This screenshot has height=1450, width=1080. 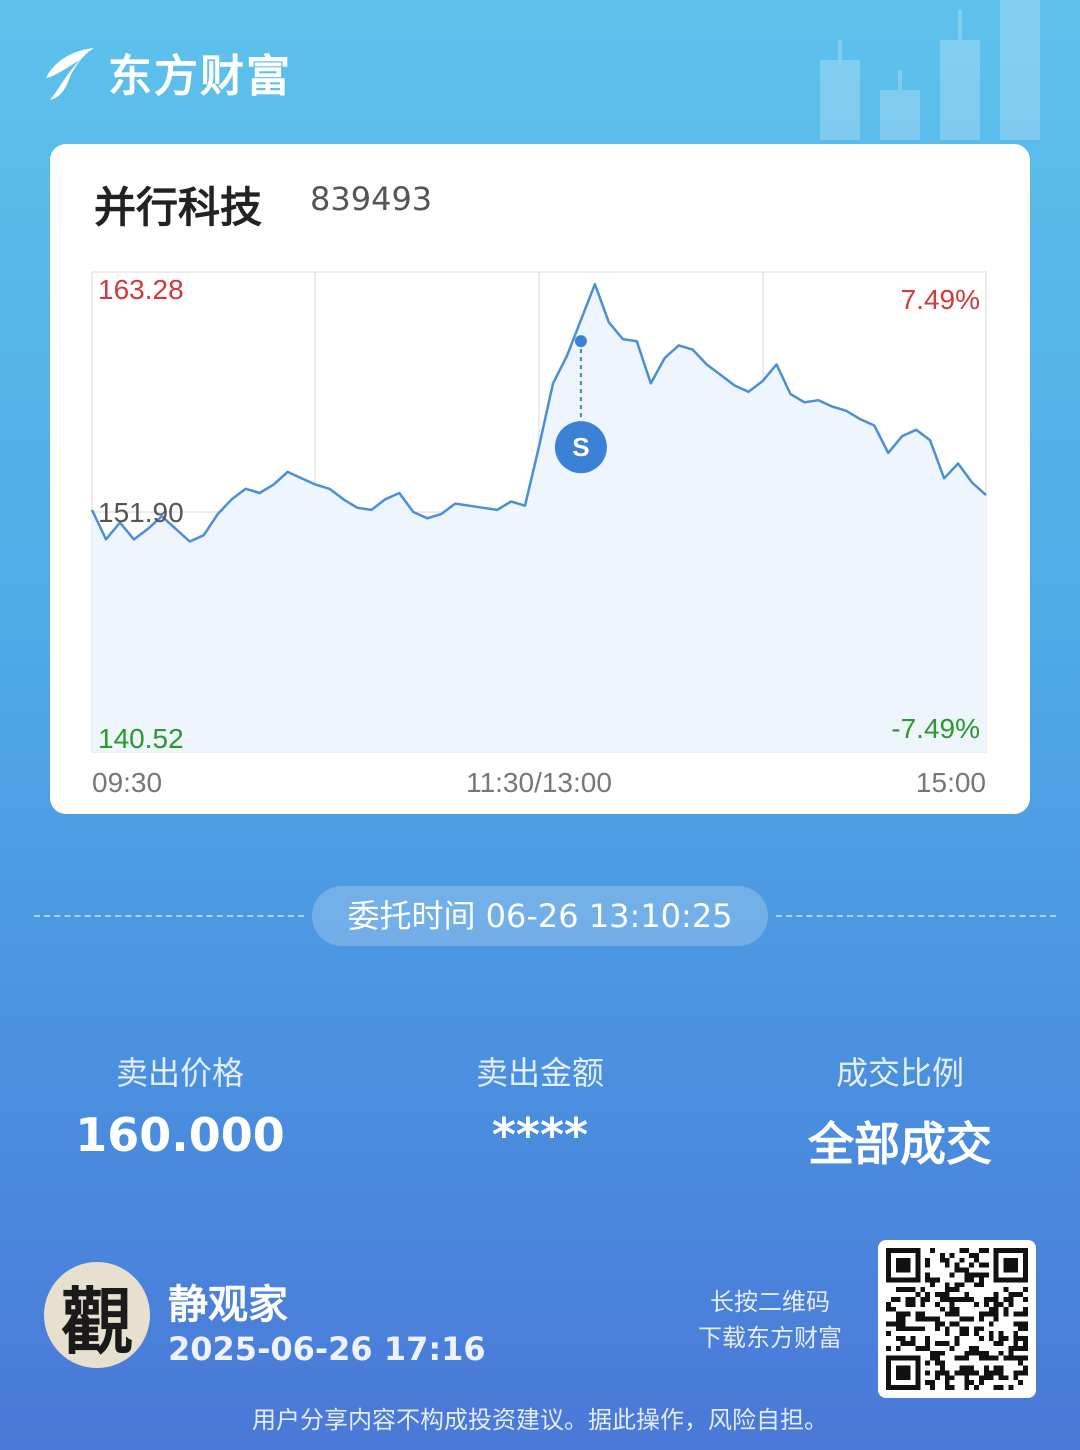 I want to click on x-tick-midday: 11:30/13:00, so click(x=539, y=782).